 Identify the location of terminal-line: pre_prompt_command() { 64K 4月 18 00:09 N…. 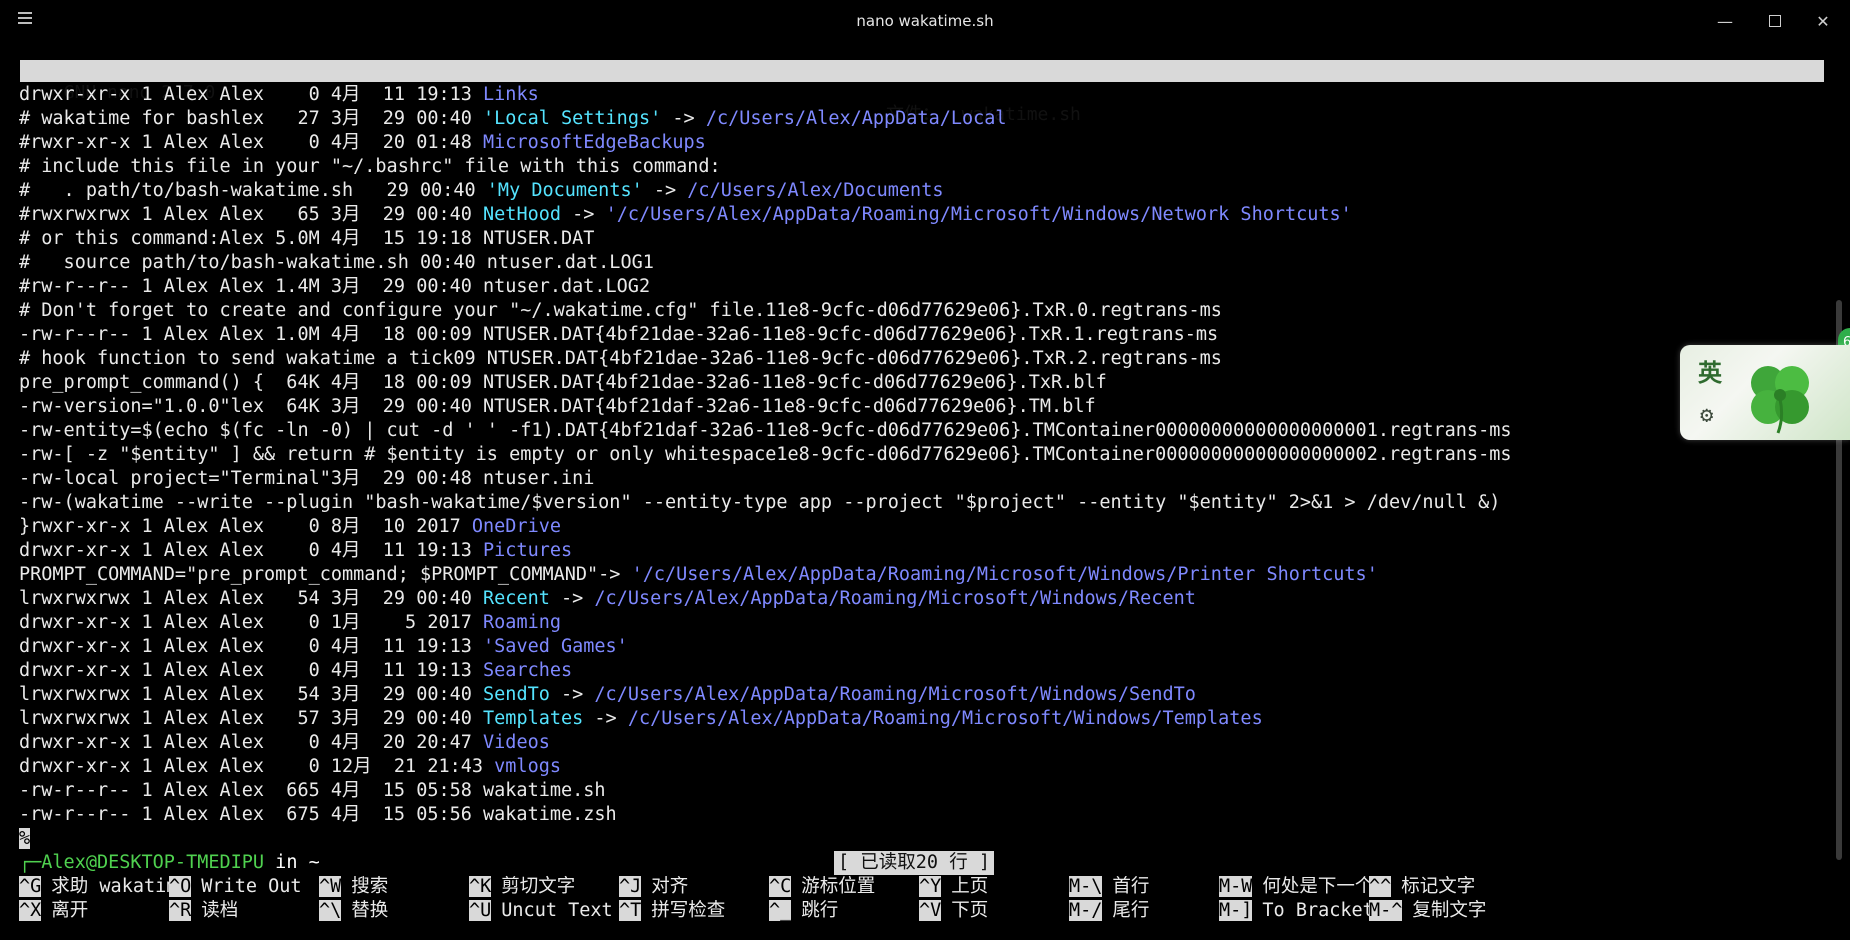
(919, 383).